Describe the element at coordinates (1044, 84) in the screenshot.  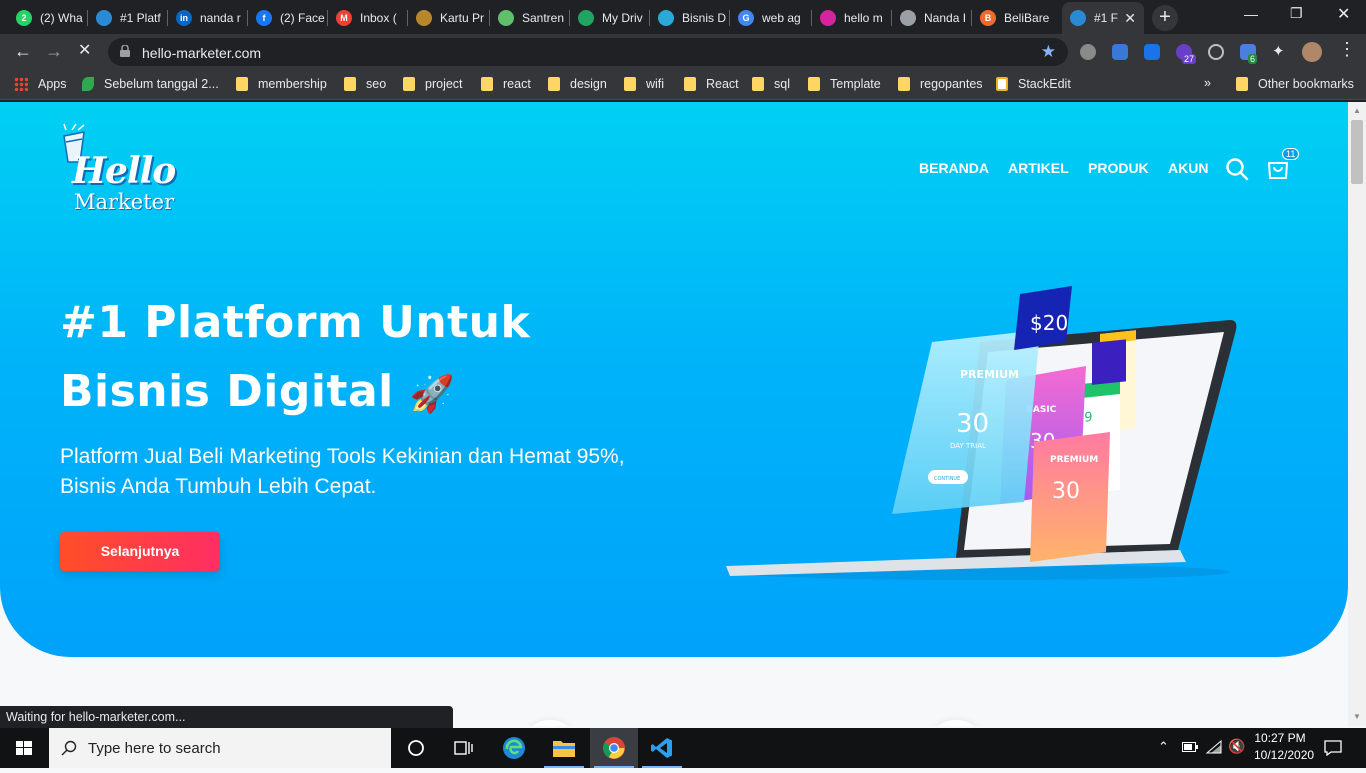
I see `bookmark-label: StackEdit` at that location.